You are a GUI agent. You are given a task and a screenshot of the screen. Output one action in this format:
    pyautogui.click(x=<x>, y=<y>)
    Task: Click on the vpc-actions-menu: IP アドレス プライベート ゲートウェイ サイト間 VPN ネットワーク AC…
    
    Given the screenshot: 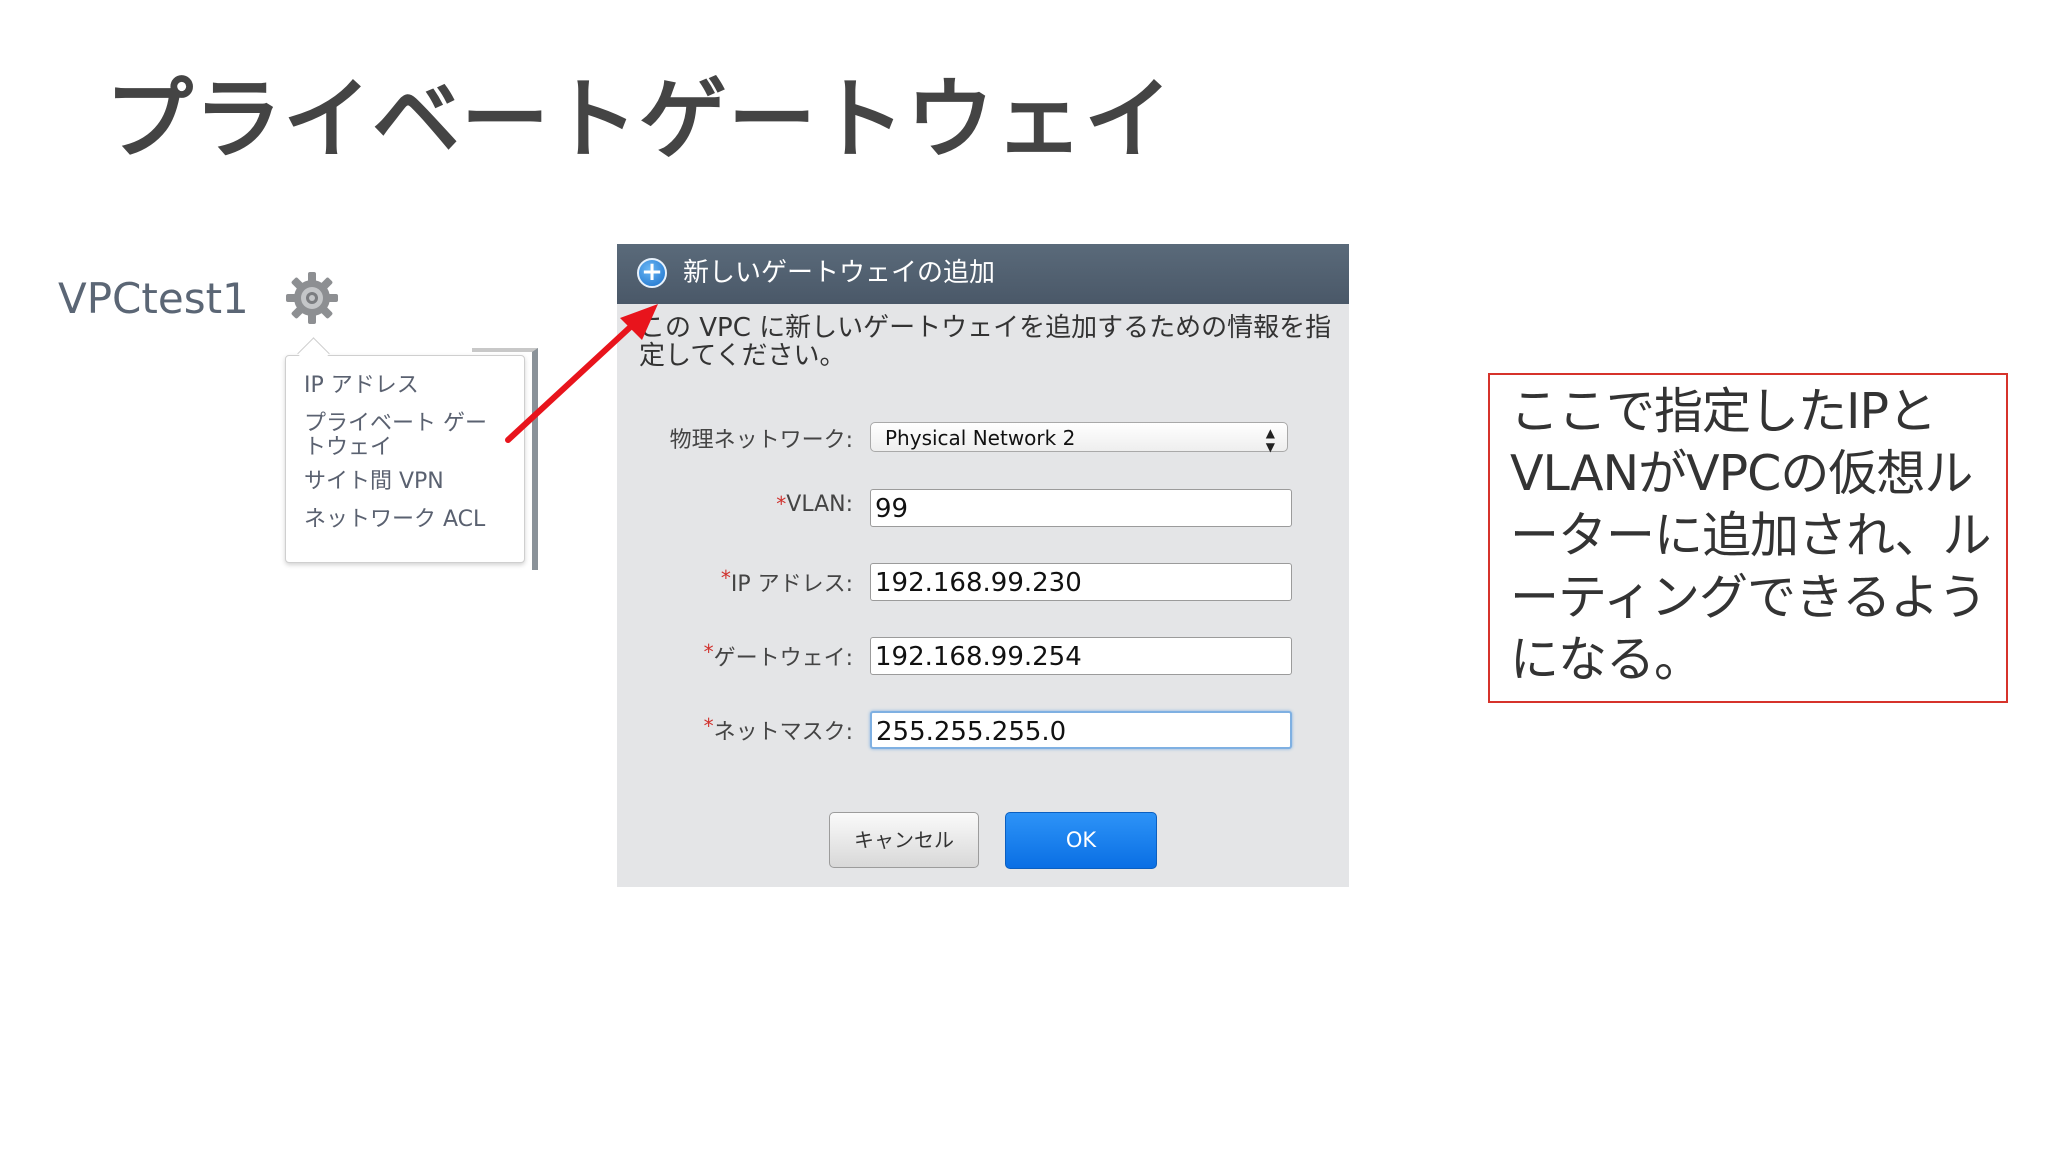 What is the action you would take?
    pyautogui.click(x=405, y=459)
    